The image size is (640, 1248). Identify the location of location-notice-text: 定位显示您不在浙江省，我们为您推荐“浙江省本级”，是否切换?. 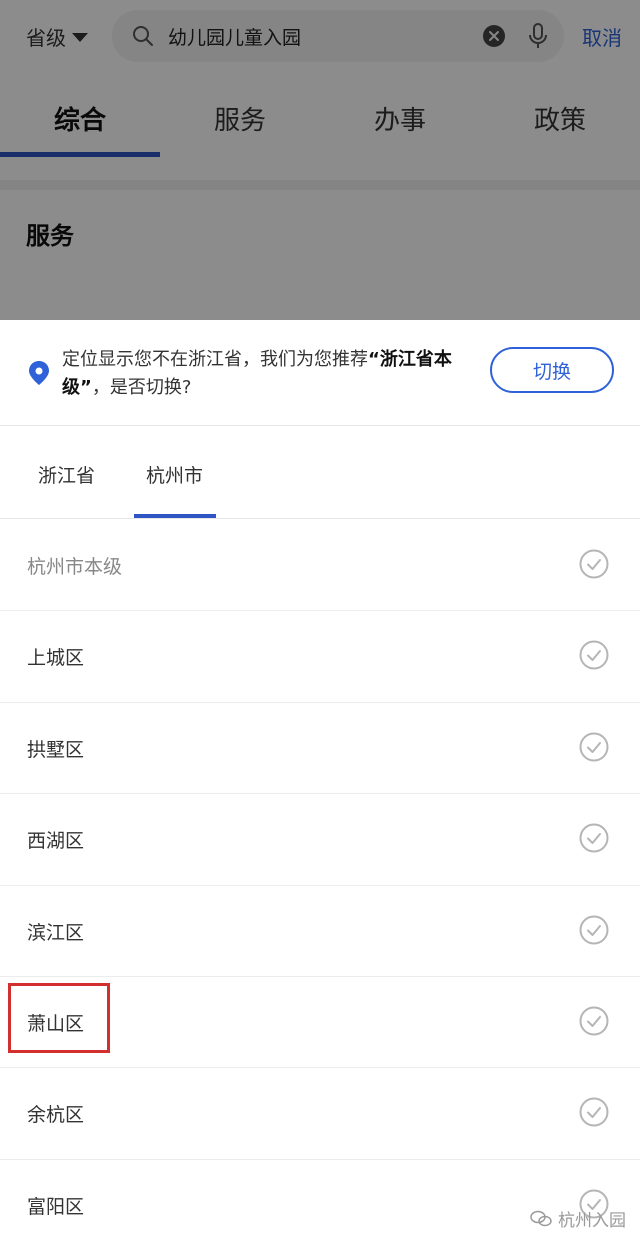
(257, 373).